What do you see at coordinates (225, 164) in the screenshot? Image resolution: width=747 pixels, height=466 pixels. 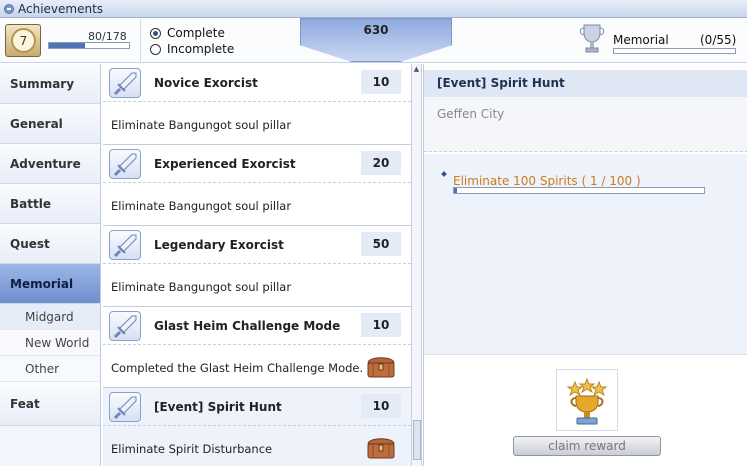 I see `achievement-name: Experienced Exorcist` at bounding box center [225, 164].